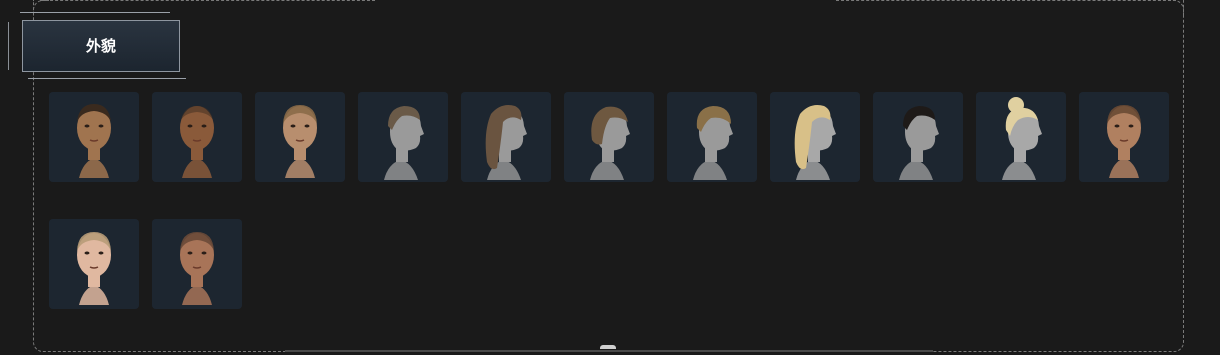  I want to click on hair-wavy-blonde-thumbnail, so click(815, 137).